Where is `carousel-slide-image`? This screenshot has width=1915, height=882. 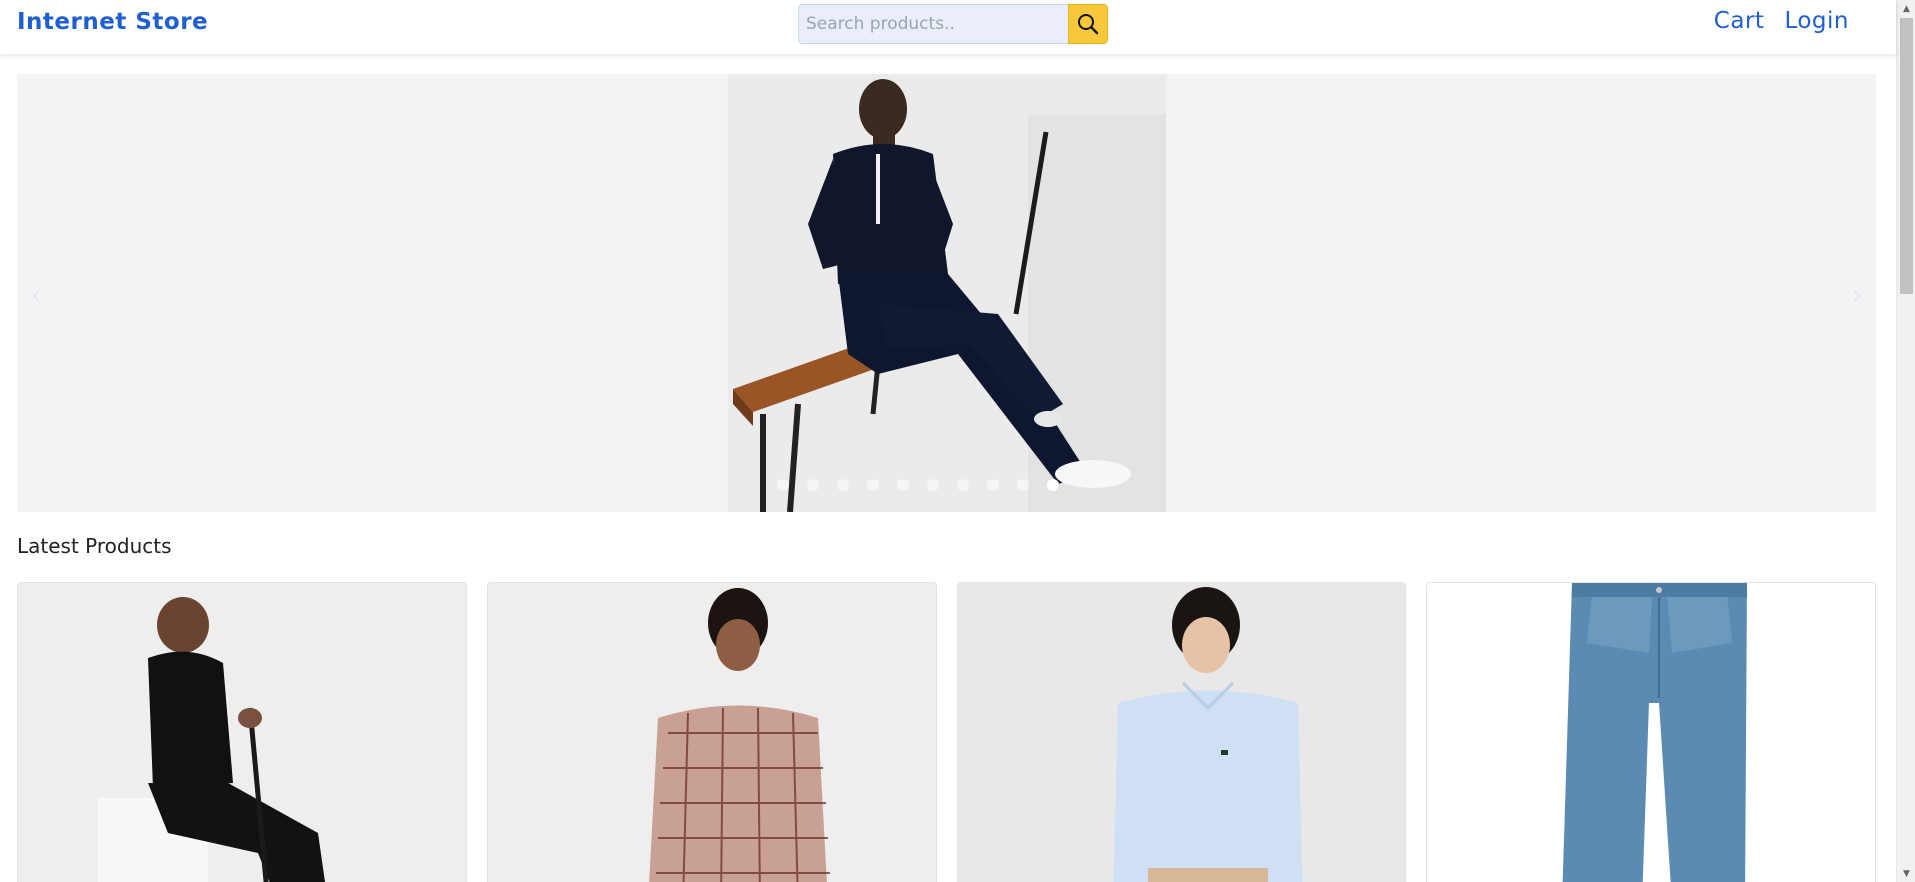
carousel-slide-image is located at coordinates (947, 293).